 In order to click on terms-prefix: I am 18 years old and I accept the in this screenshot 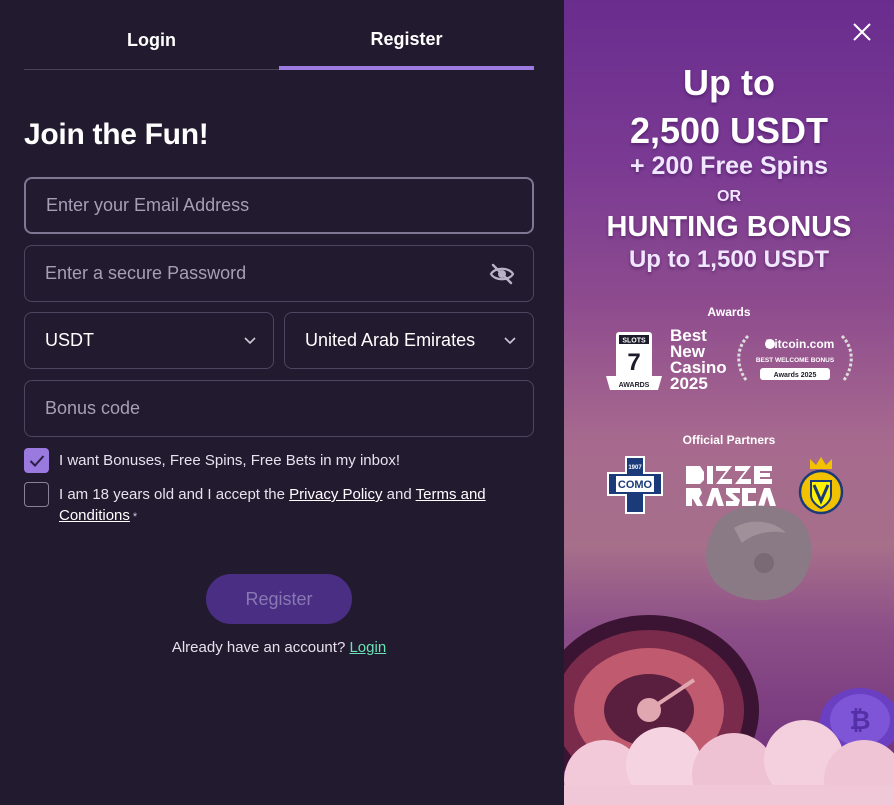, I will do `click(172, 494)`.